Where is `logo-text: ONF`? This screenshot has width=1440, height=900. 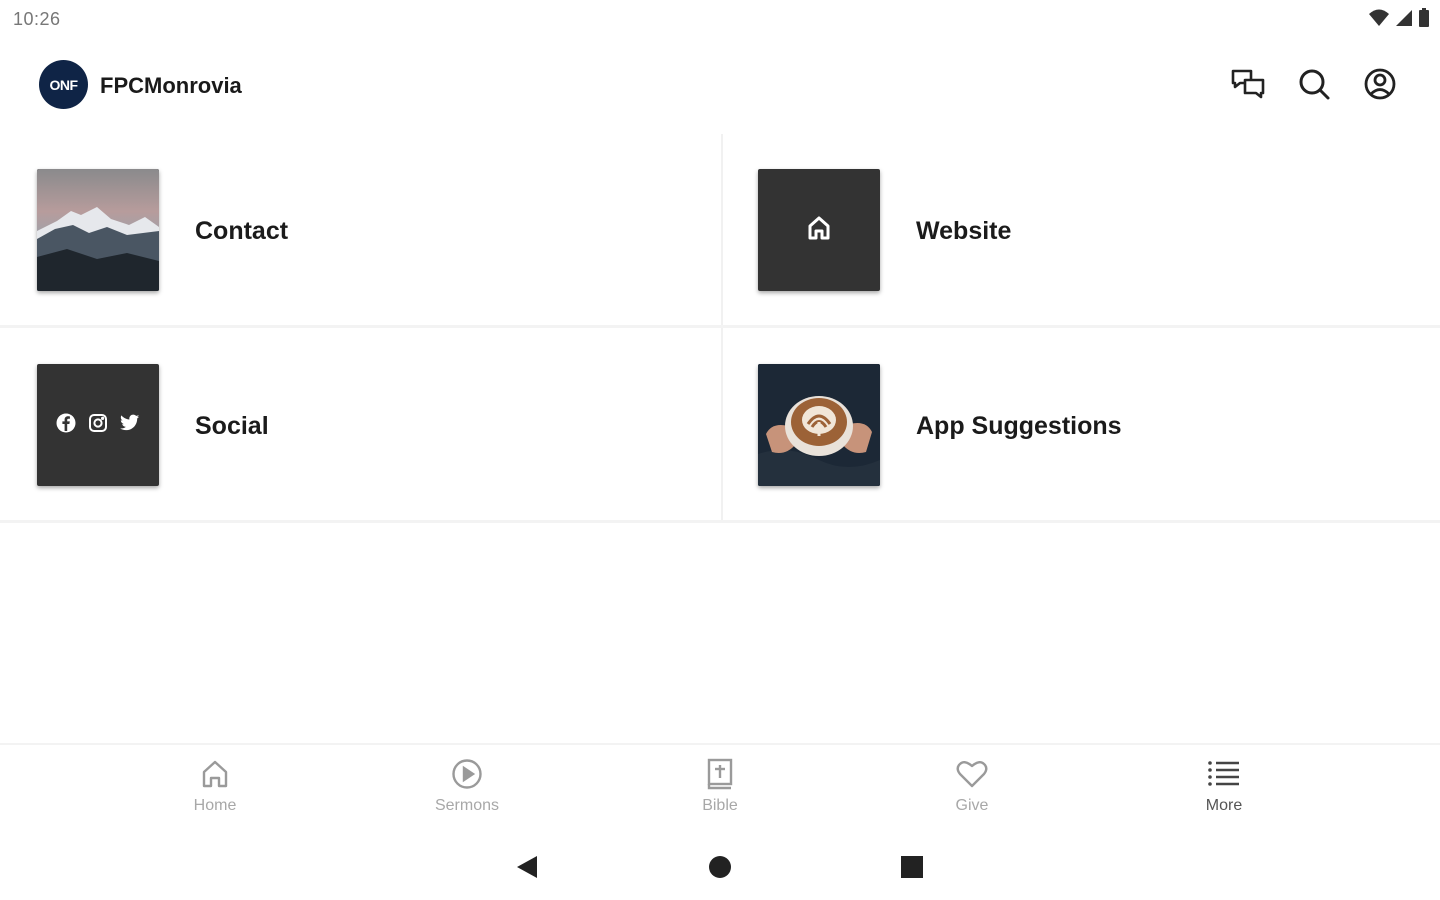 logo-text: ONF is located at coordinates (63, 84).